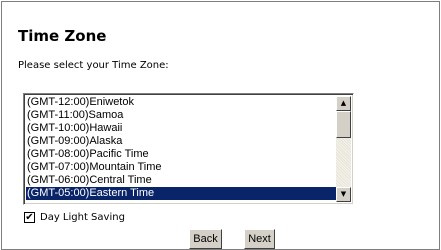 This screenshot has height=250, width=441. I want to click on timezone-option: (GMT-12:00)Eniwetok, so click(181, 102).